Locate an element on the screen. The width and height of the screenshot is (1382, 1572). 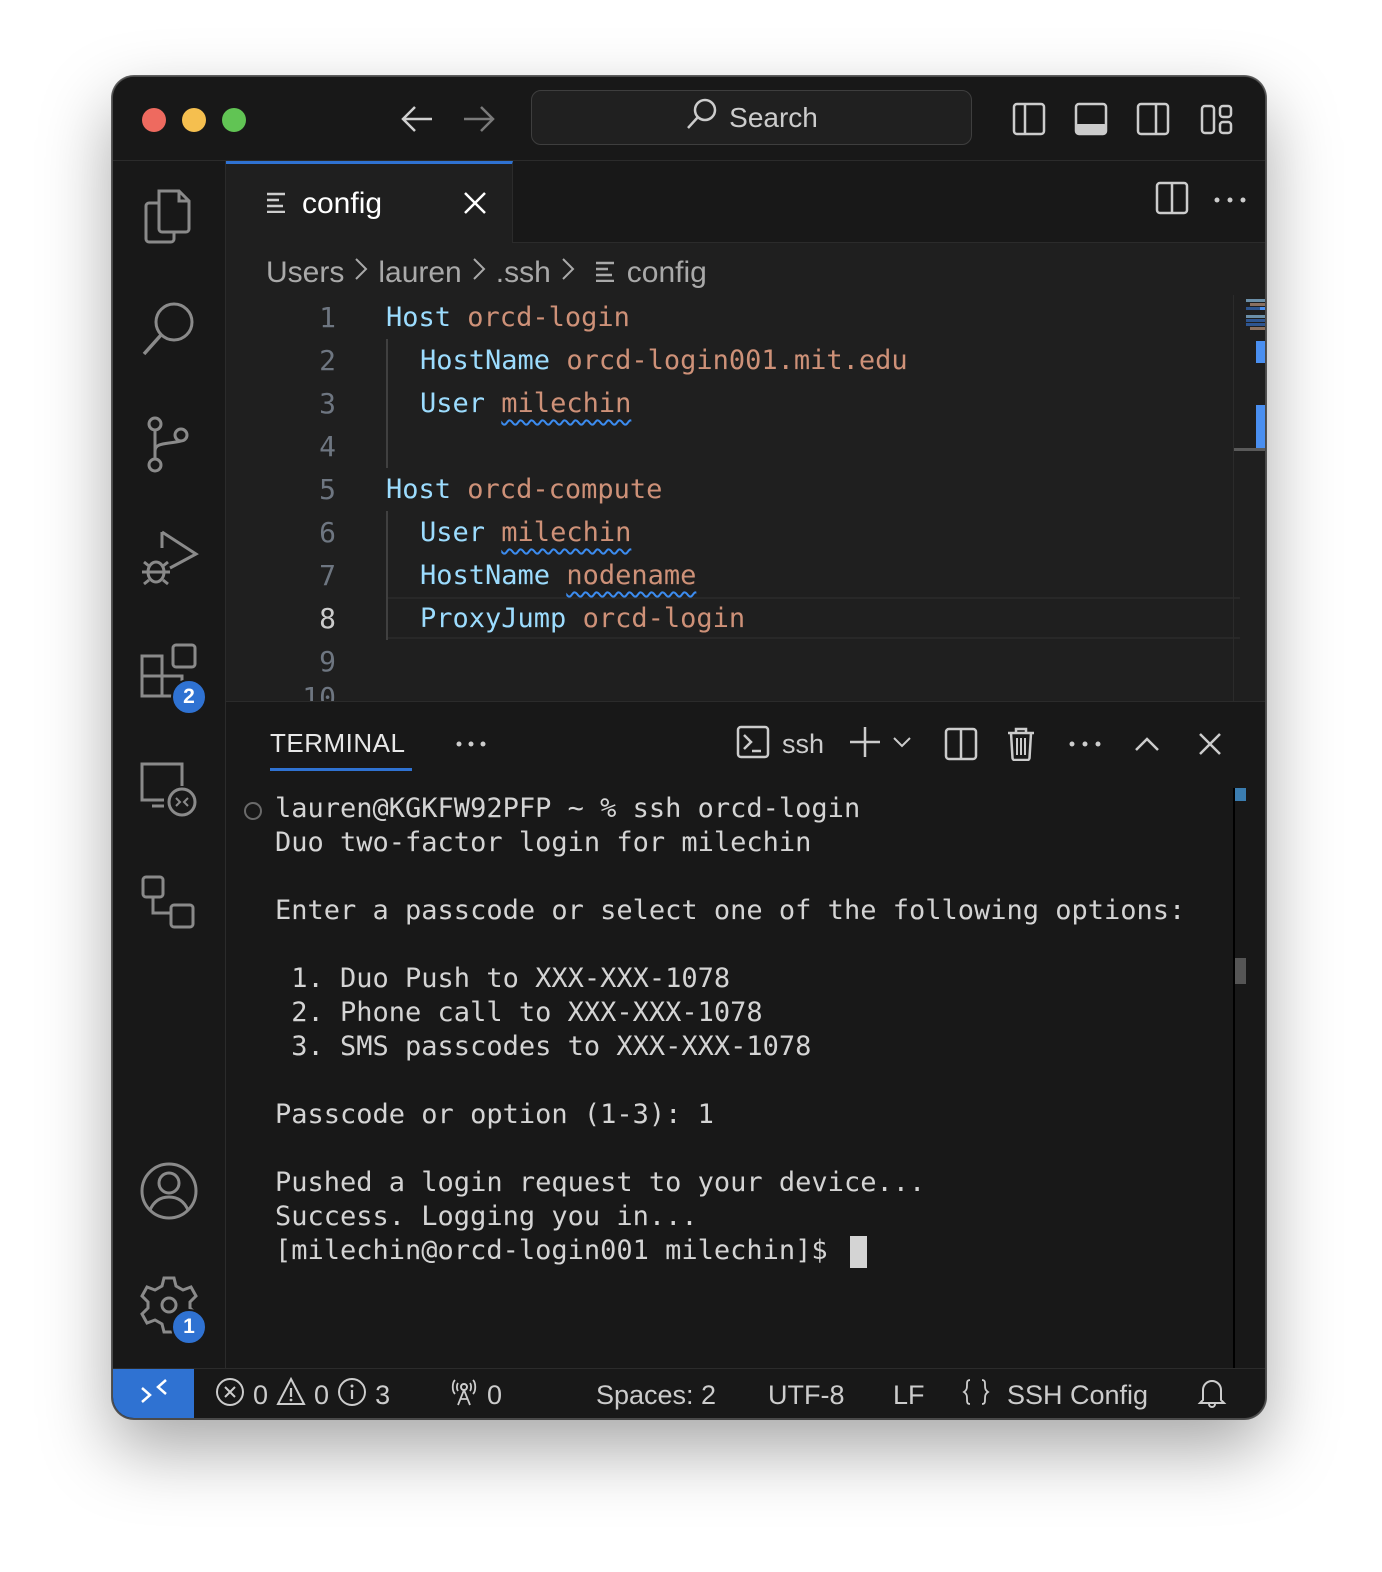
chevron-right-icon is located at coordinates (479, 273).